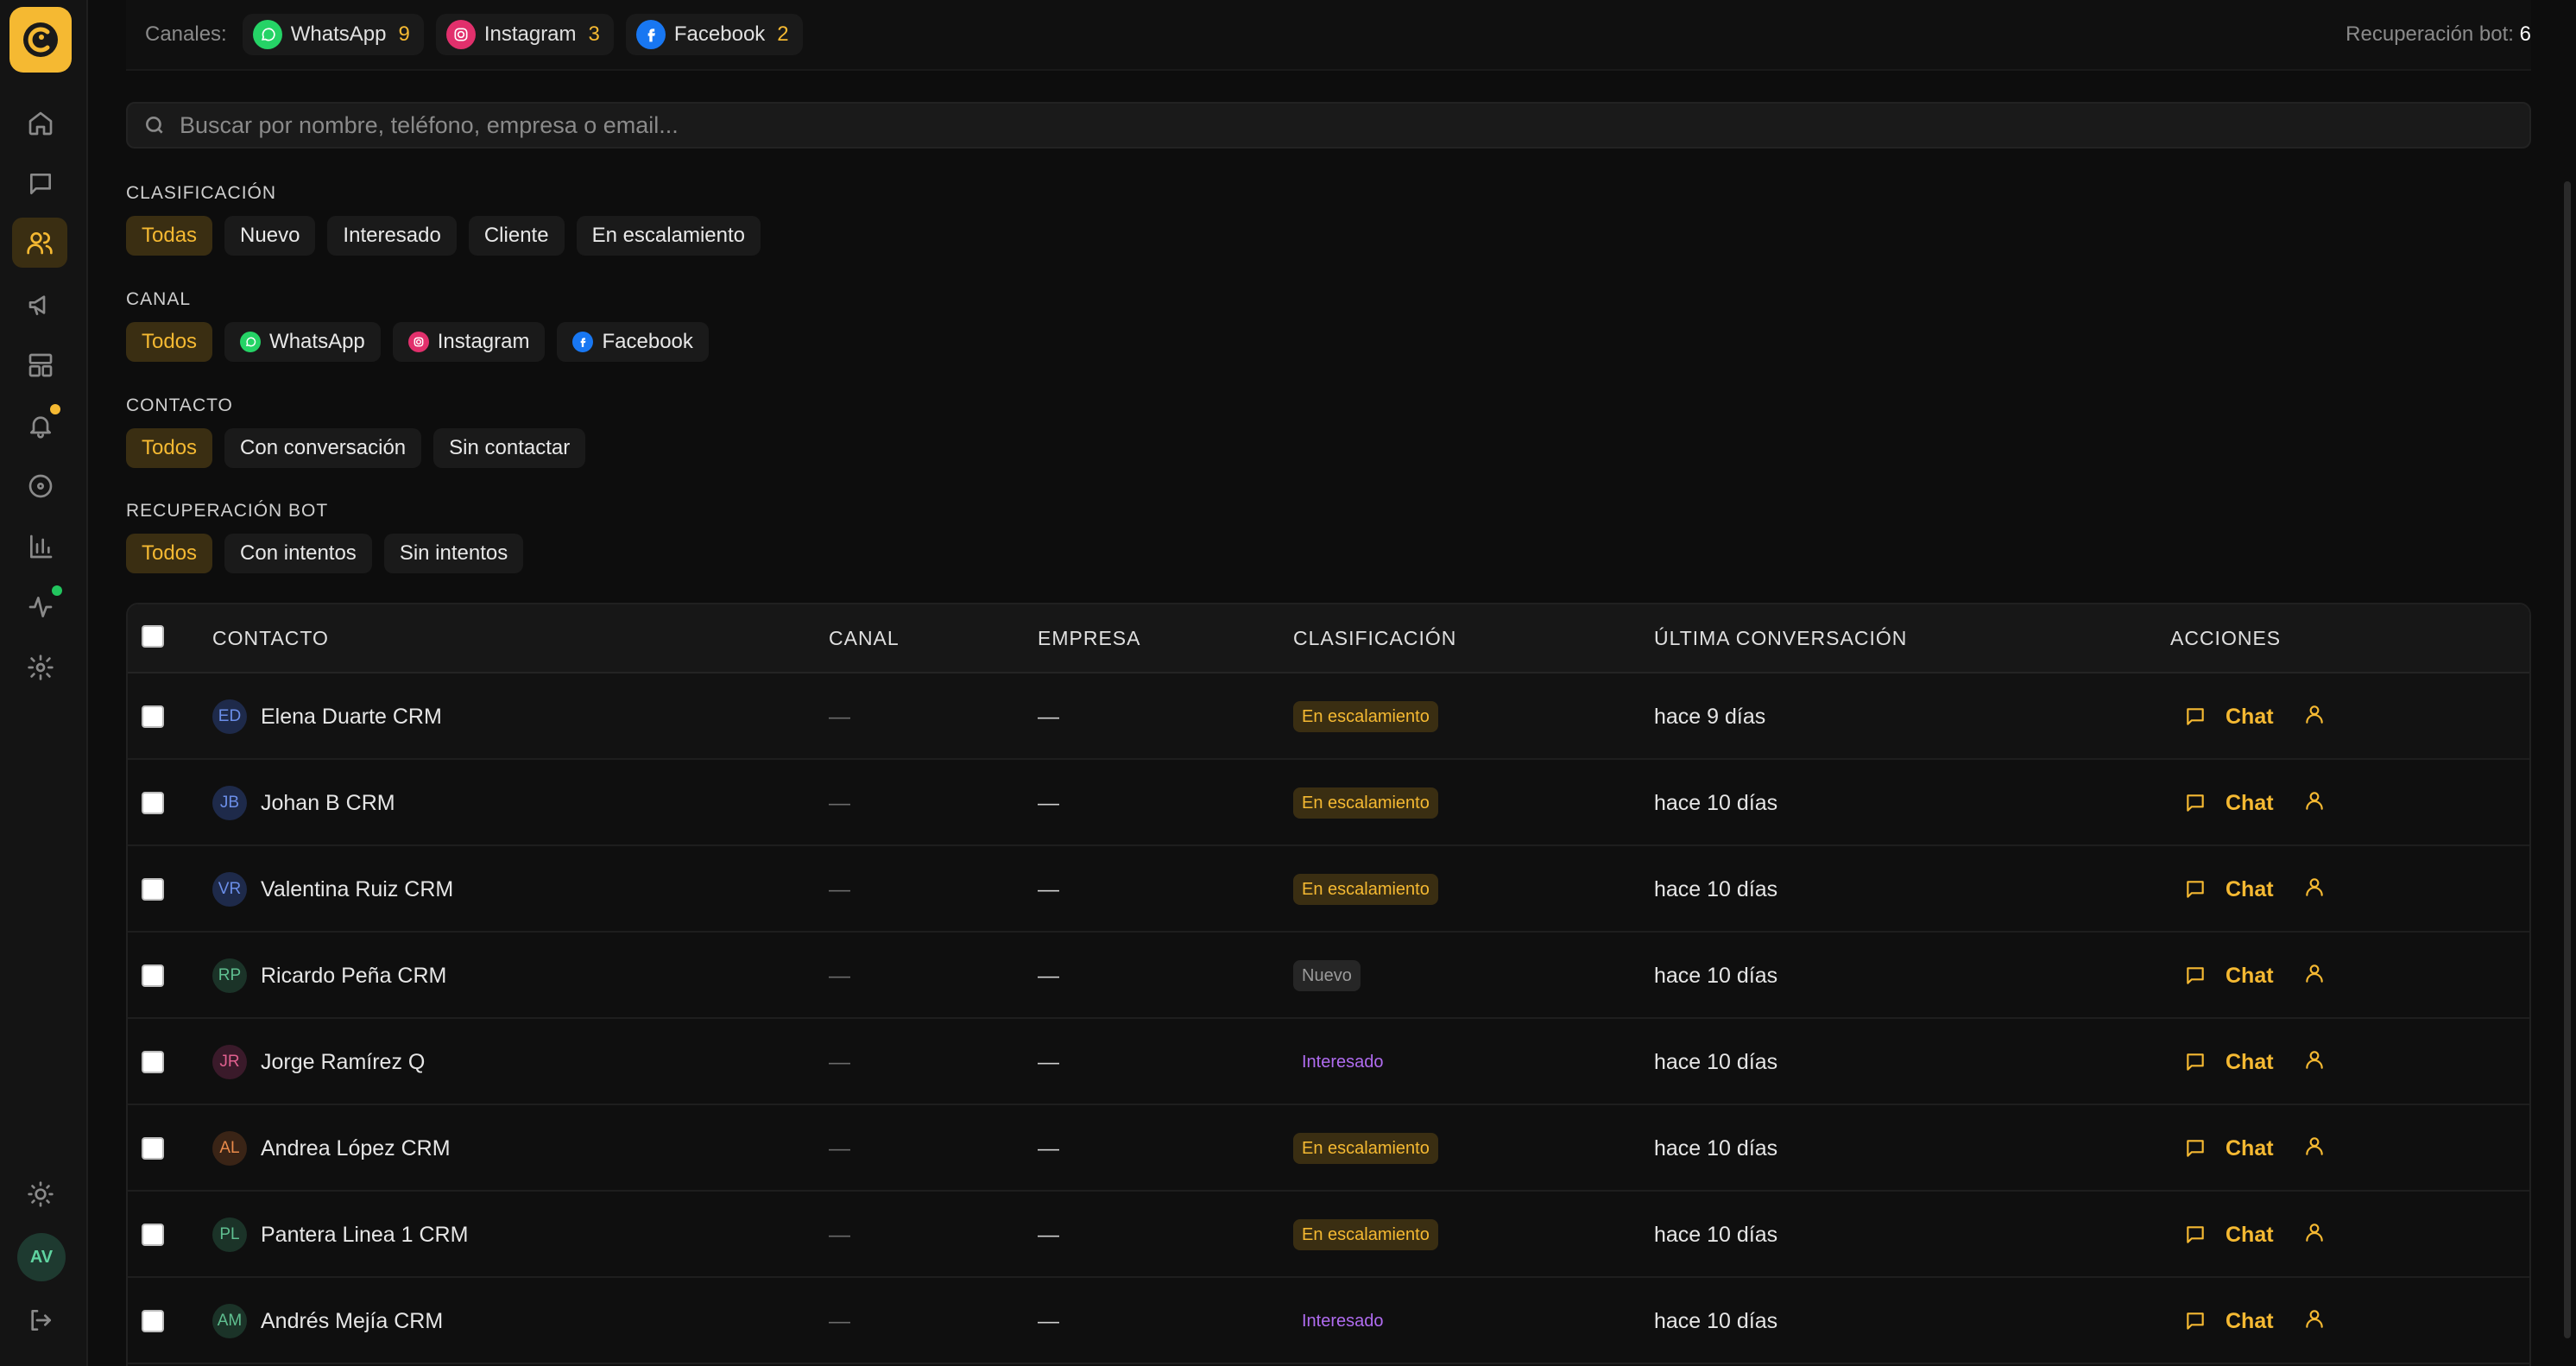 This screenshot has width=2576, height=1366. What do you see at coordinates (267, 34) in the screenshot?
I see `whatsapp-icon` at bounding box center [267, 34].